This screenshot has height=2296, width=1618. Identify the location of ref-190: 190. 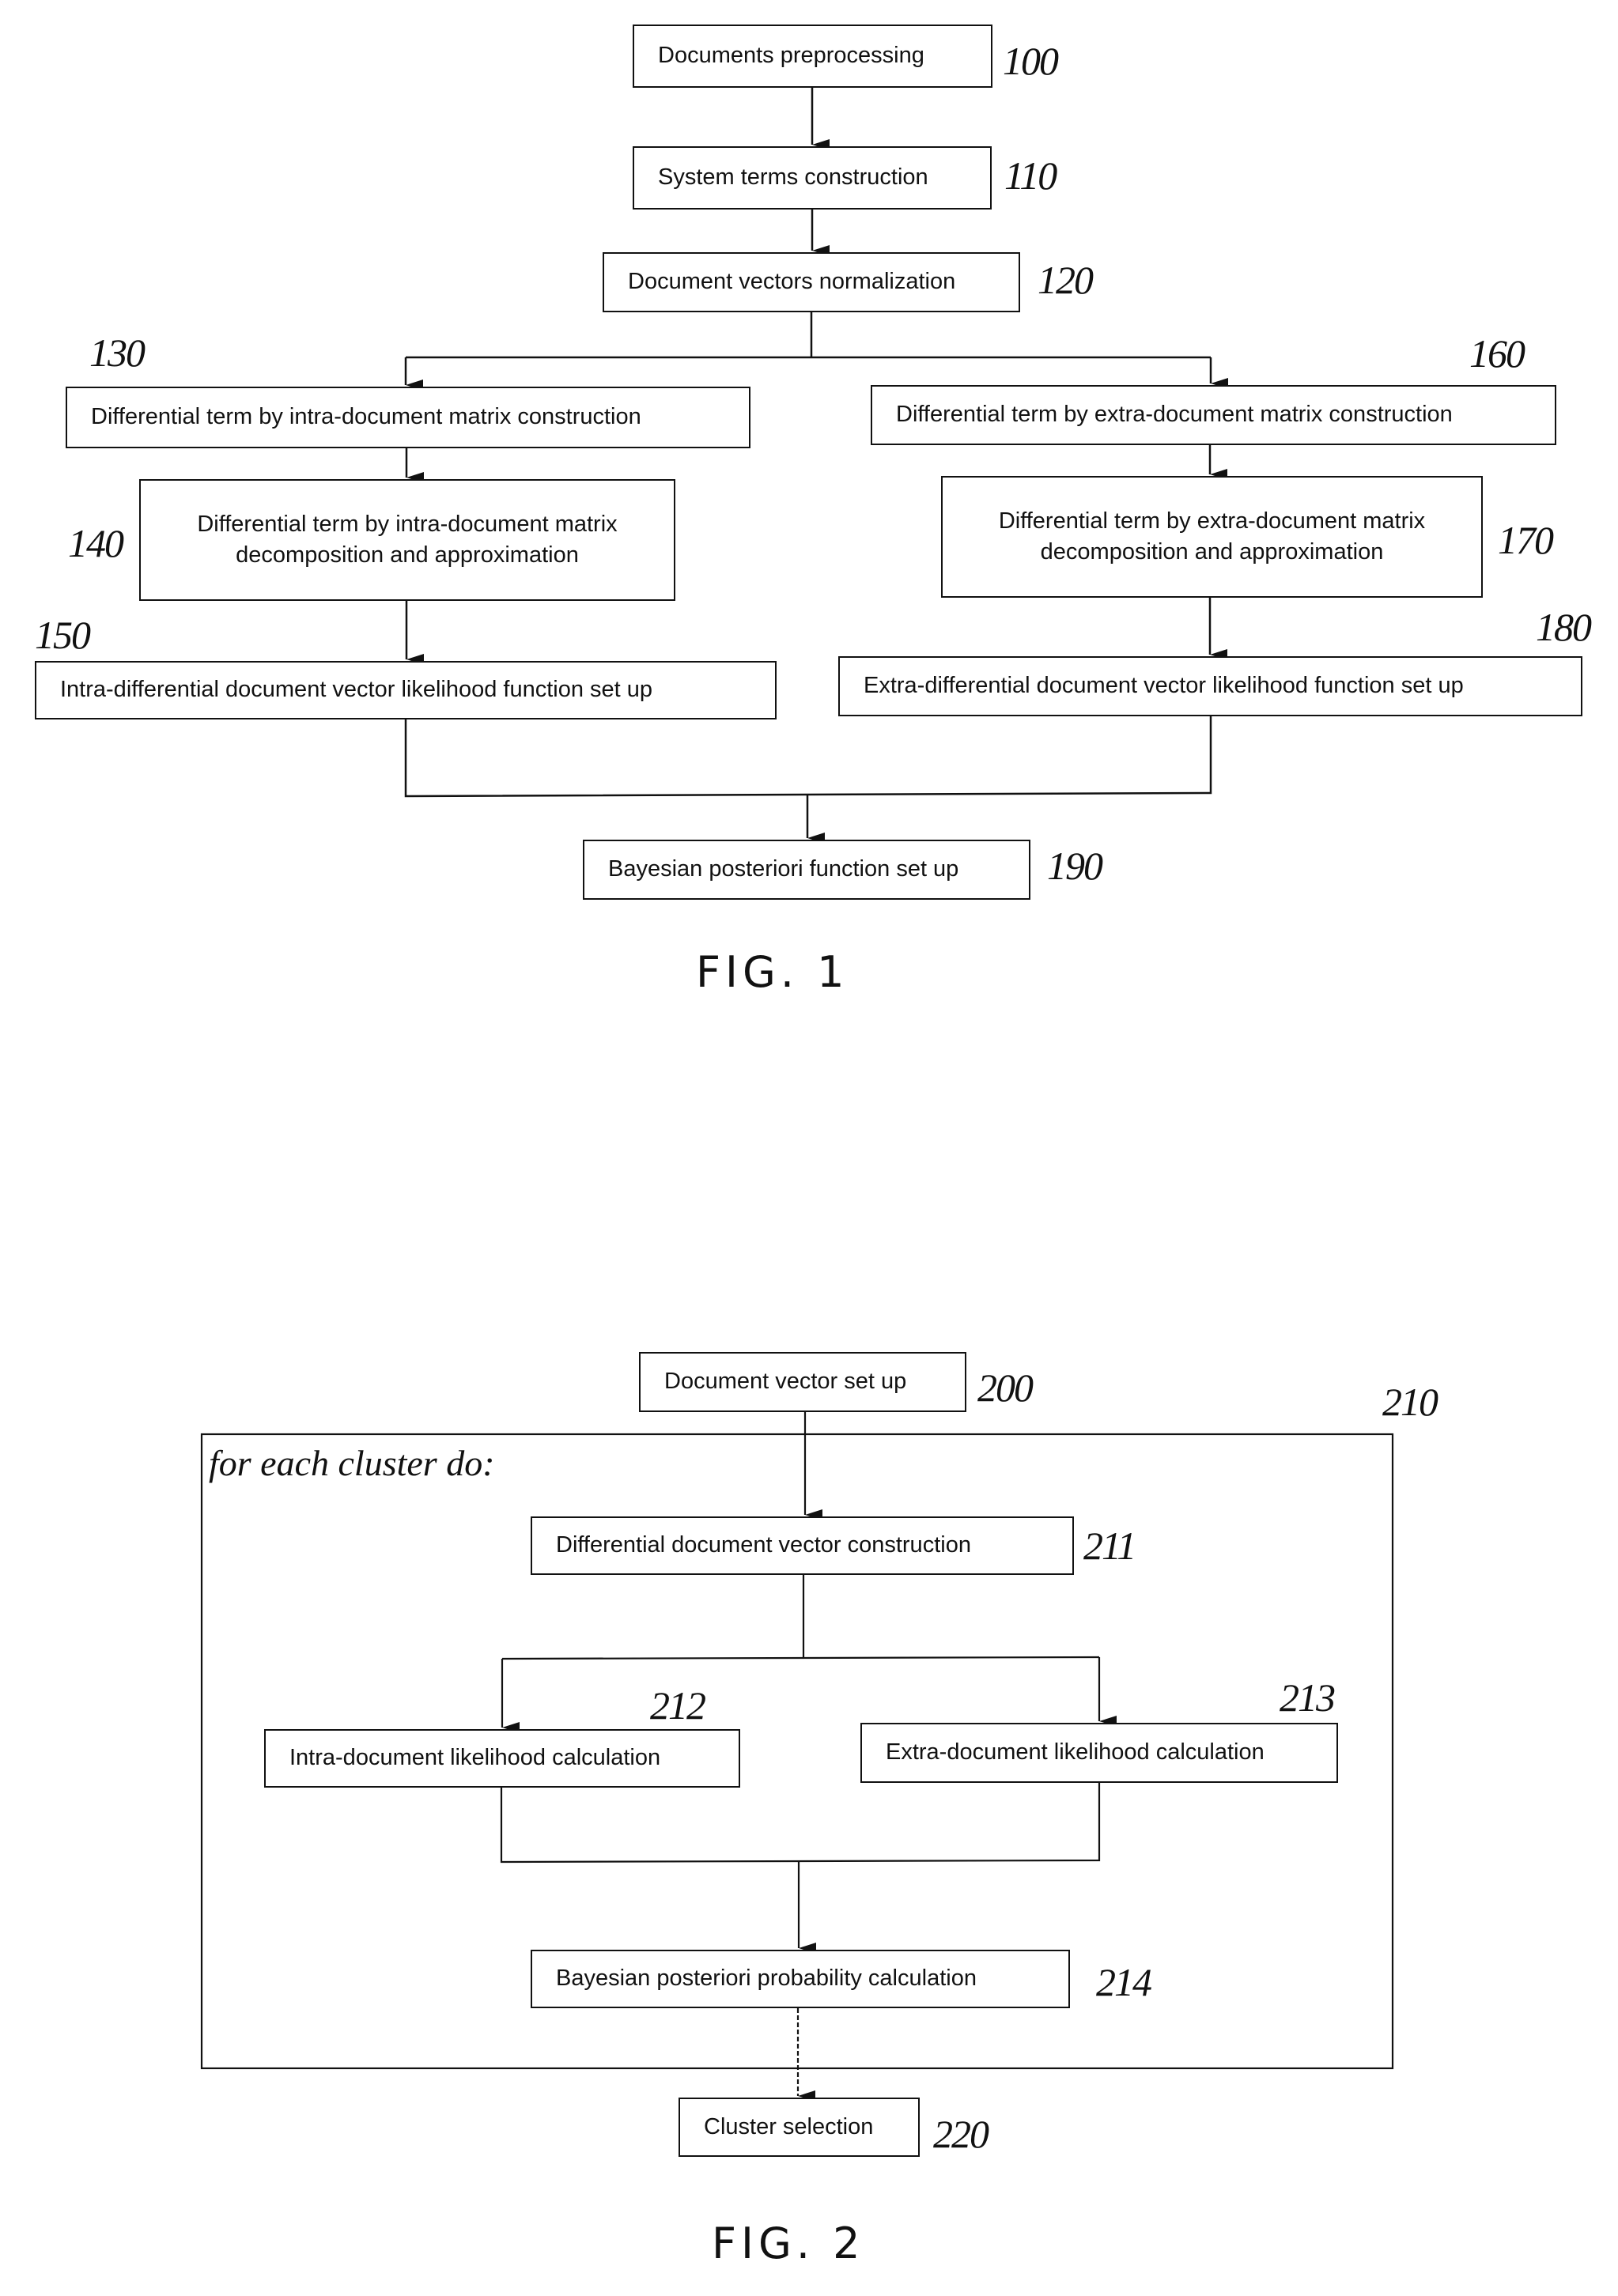
(1075, 866).